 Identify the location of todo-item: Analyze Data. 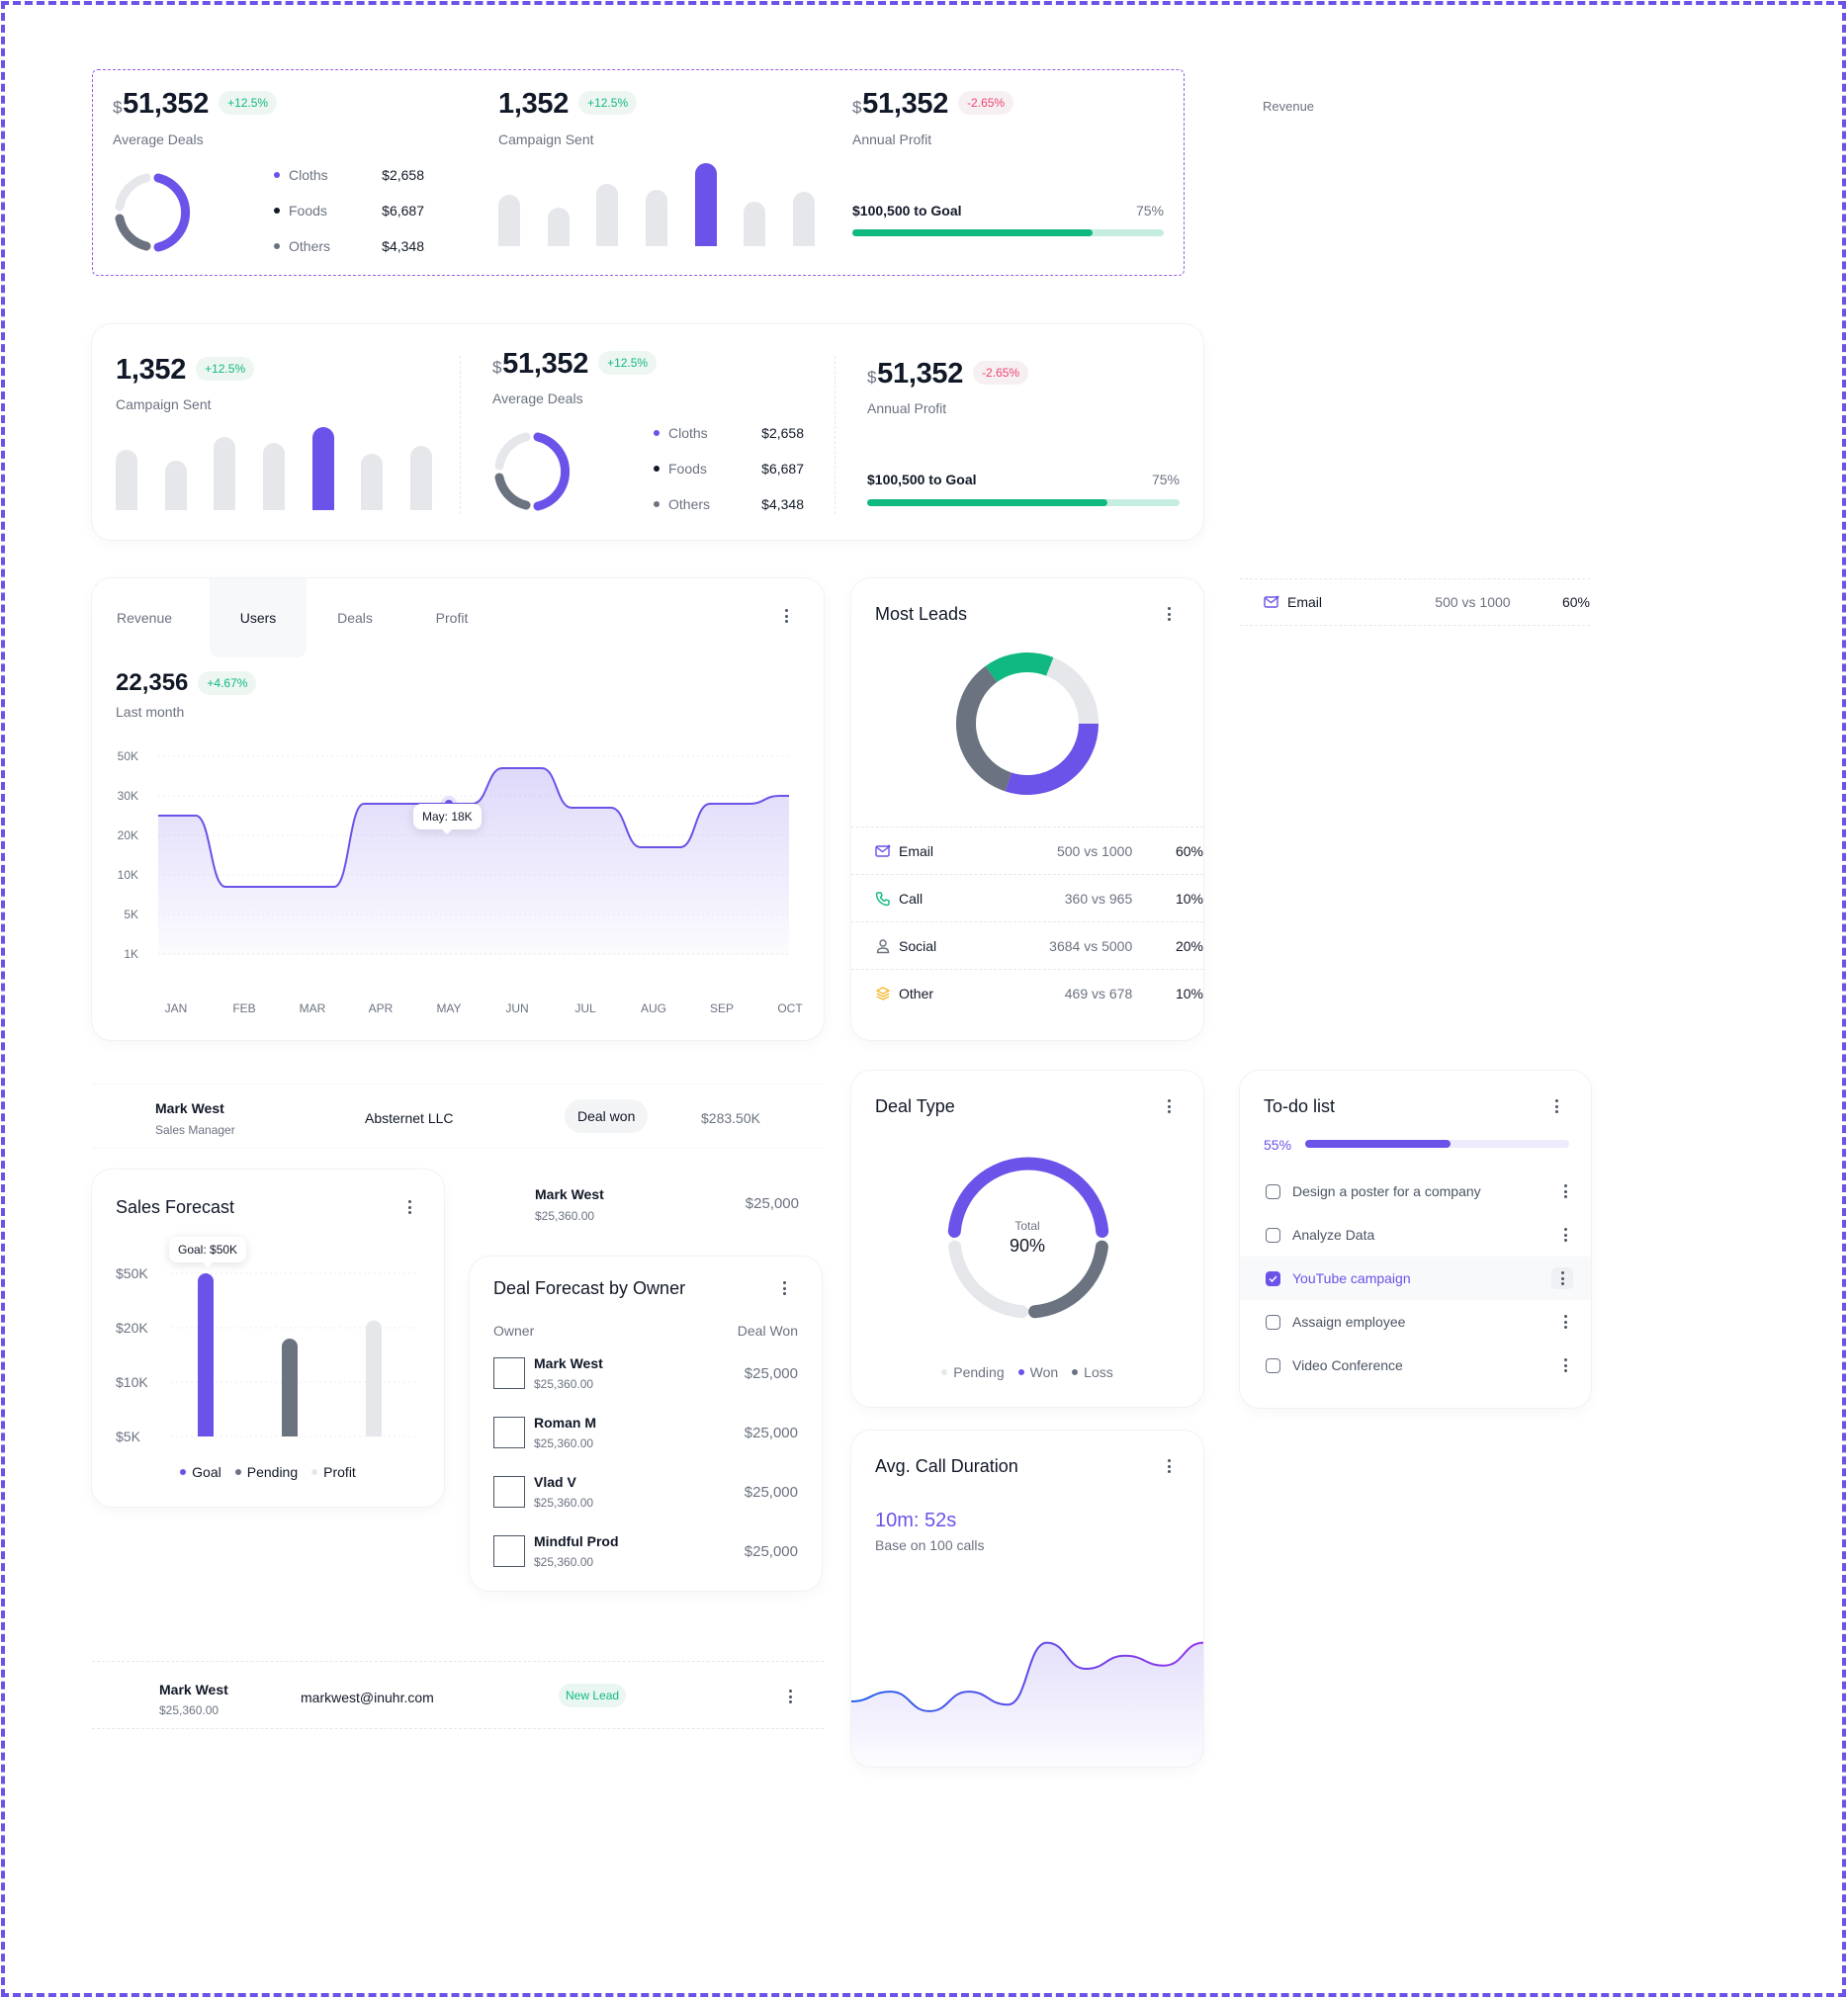
(1416, 1235).